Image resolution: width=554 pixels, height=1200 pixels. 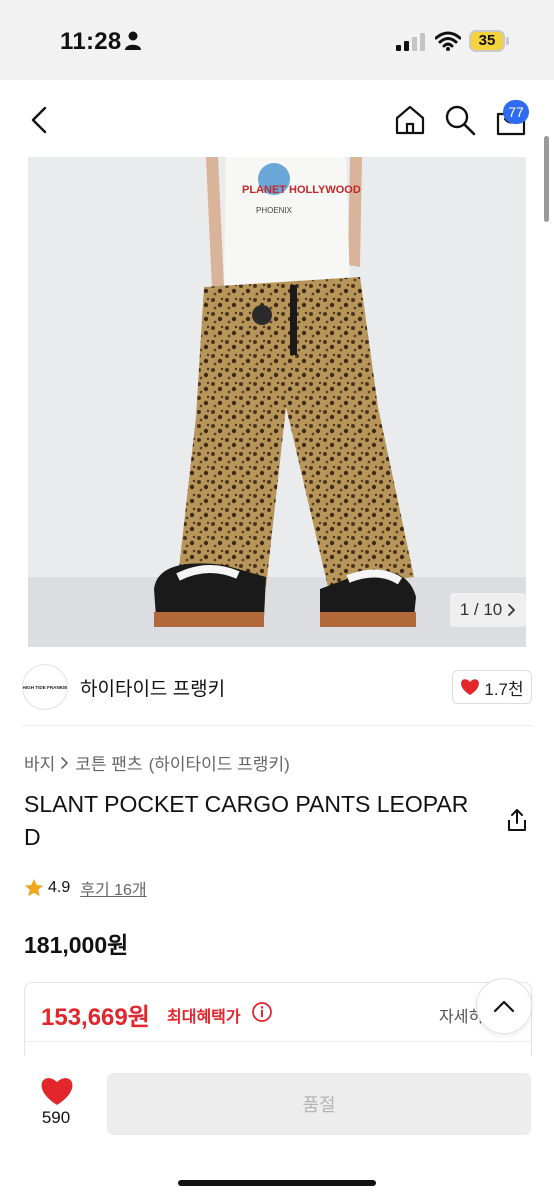 What do you see at coordinates (108, 762) in the screenshot?
I see `breadcrumb-item-cotton-pants: 코튼 팬츠` at bounding box center [108, 762].